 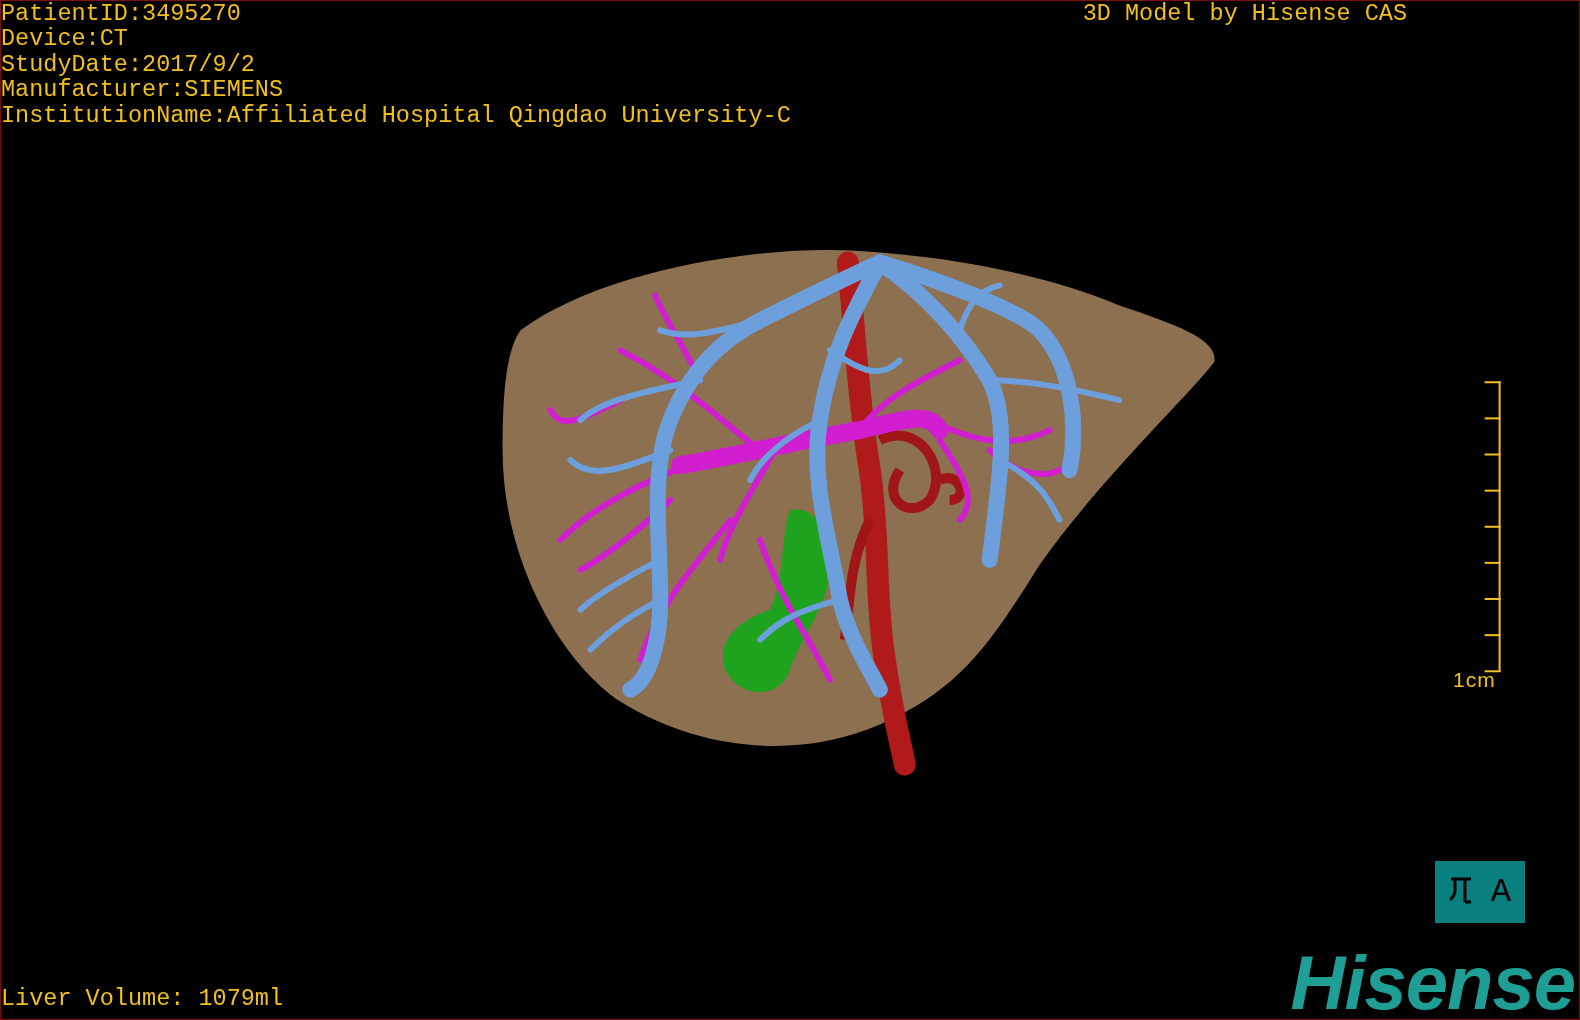 What do you see at coordinates (128, 64) in the screenshot?
I see `patient-info-line: StudyDate:2017/9/2` at bounding box center [128, 64].